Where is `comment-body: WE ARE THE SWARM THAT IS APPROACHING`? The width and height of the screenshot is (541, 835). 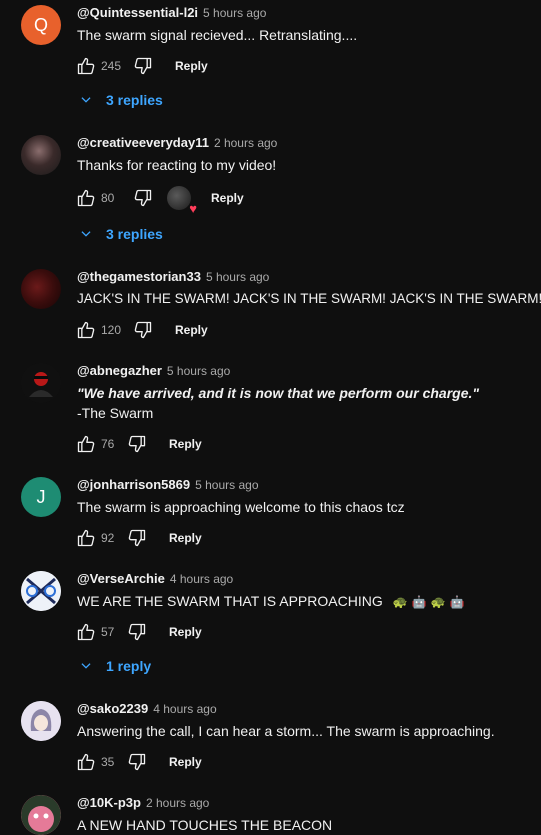
comment-body: WE ARE THE SWARM THAT IS APPROACHING is located at coordinates (230, 601).